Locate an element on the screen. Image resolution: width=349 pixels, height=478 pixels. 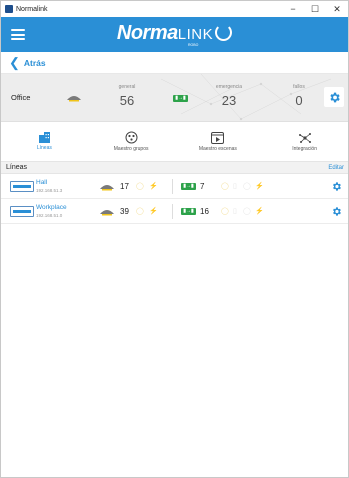
app-header: NormaLINK ROBO is located at coordinates (174, 34).